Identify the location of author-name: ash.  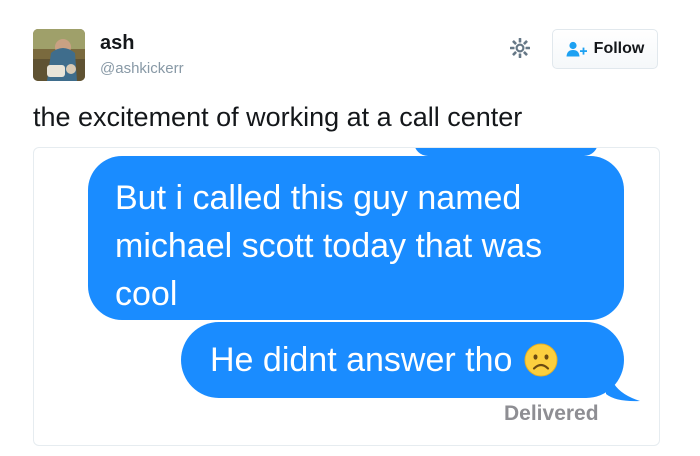
(117, 43).